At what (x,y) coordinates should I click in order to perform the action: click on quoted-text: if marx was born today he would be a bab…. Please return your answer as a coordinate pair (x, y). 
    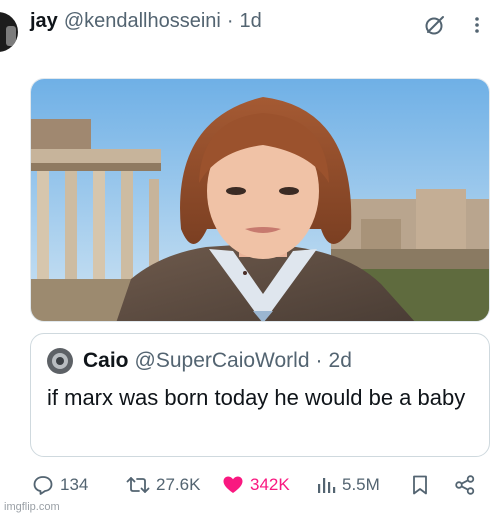
    Looking at the image, I should click on (256, 397).